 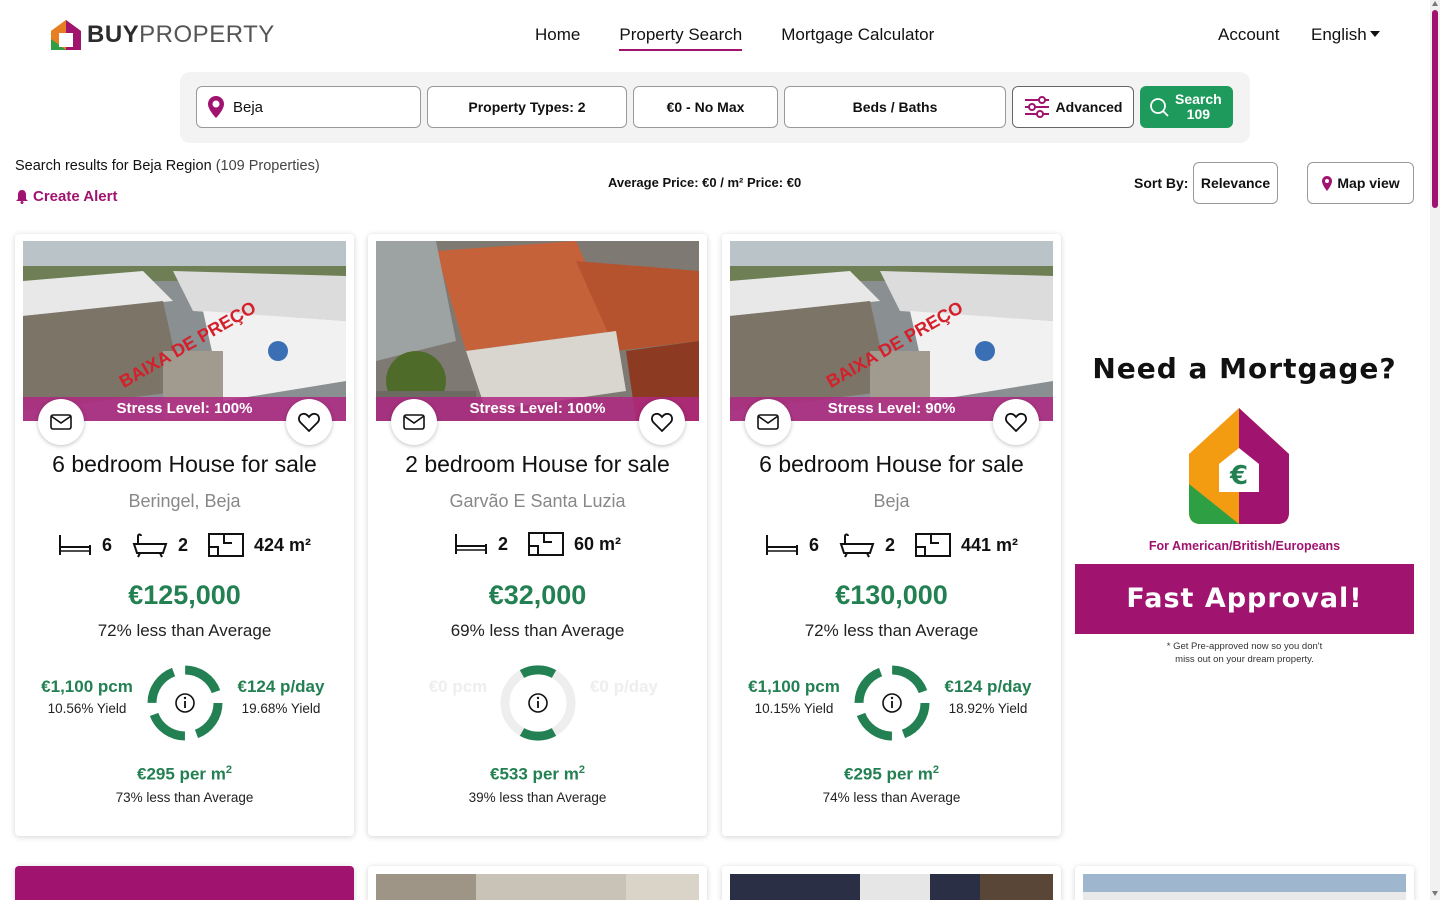 I want to click on fast-approval-button: Fast Approval!, so click(x=1244, y=599).